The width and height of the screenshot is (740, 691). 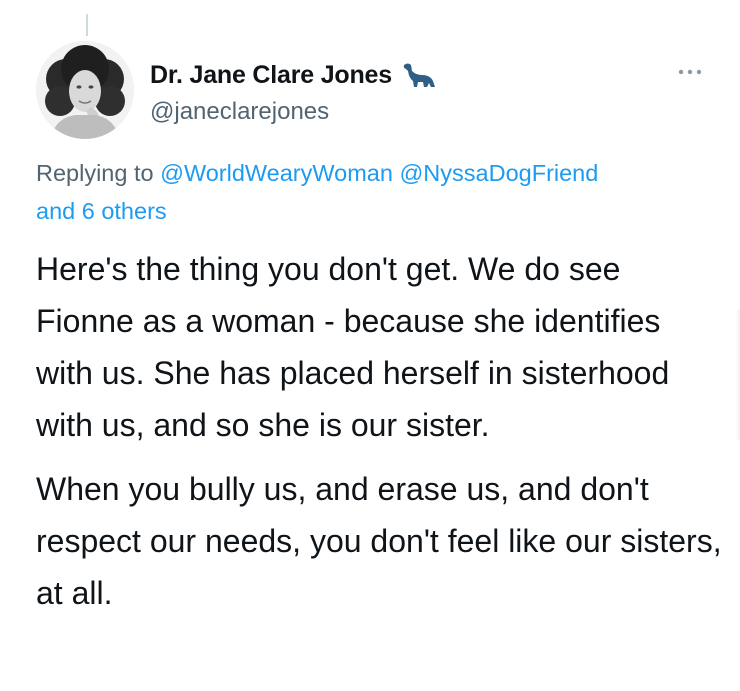 I want to click on author-name-row: Dr. Jane Clare Jones, so click(x=293, y=75).